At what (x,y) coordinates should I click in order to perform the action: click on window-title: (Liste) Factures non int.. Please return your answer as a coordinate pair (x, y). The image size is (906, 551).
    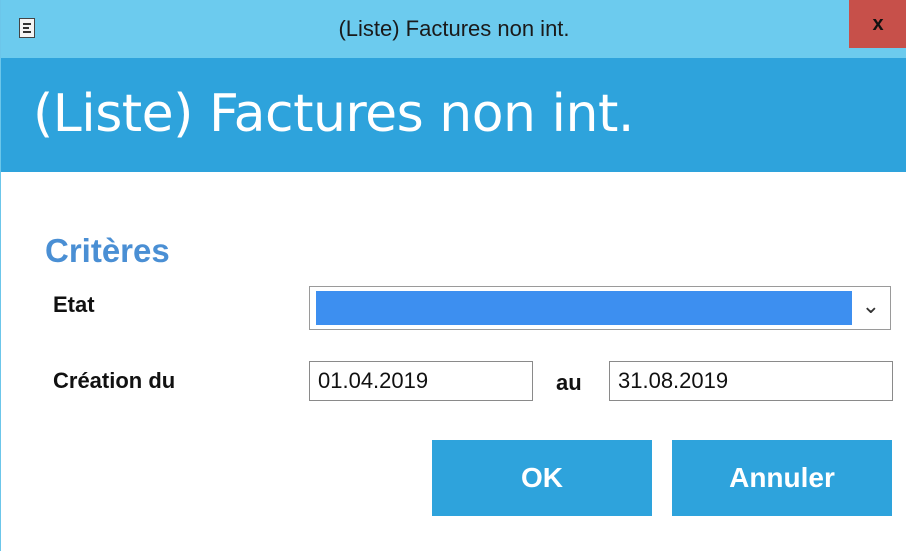
    Looking at the image, I should click on (454, 28).